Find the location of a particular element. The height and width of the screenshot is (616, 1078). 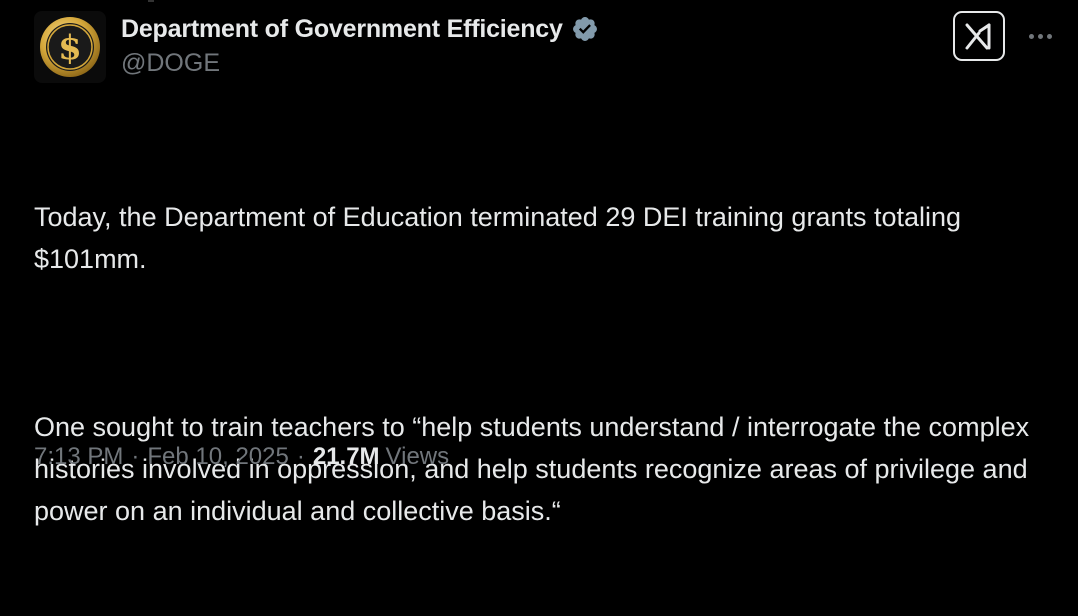

verified-badge-icon is located at coordinates (585, 29).